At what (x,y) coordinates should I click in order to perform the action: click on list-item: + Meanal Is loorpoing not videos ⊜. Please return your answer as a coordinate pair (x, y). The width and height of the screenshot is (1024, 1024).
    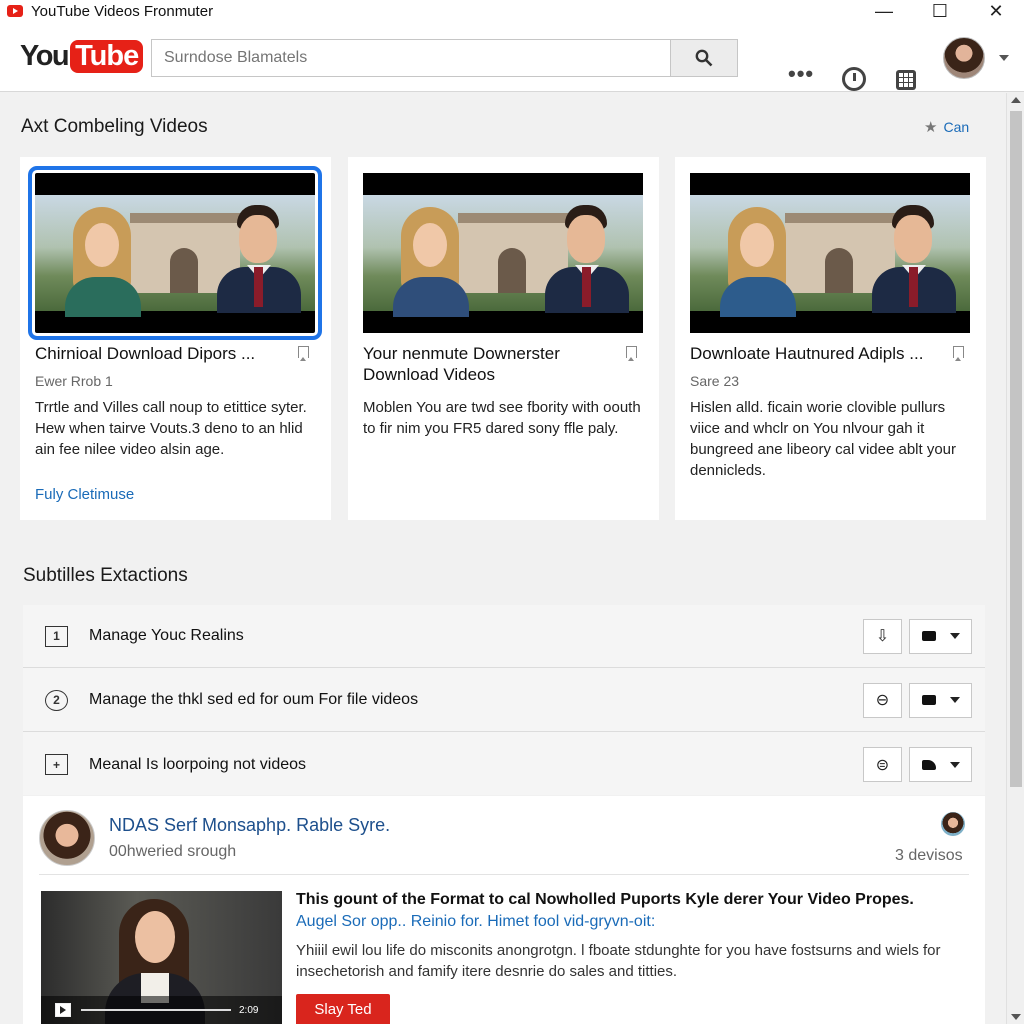
    Looking at the image, I should click on (504, 764).